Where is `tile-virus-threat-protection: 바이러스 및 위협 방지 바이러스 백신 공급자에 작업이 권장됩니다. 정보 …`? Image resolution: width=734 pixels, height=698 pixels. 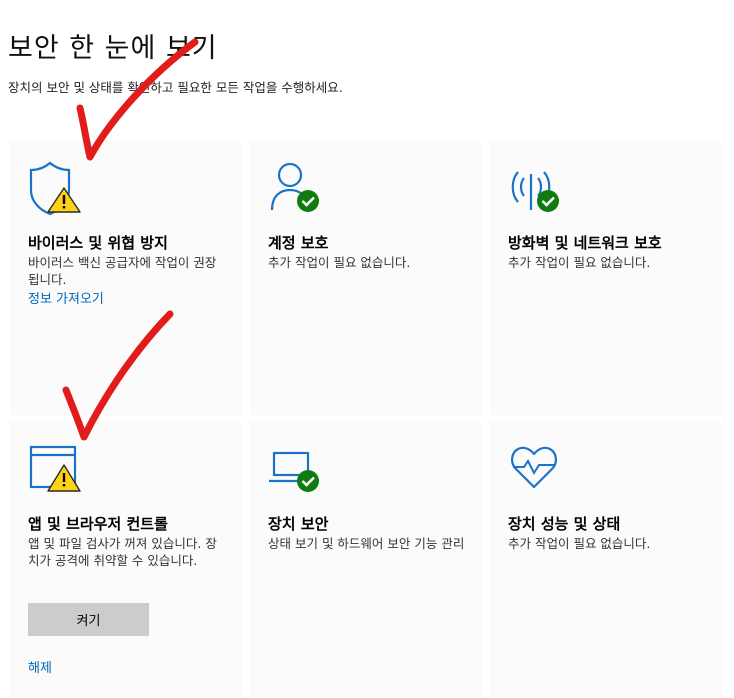
tile-virus-threat-protection: 바이러스 및 위협 방지 바이러스 백신 공급자에 작업이 권장됩니다. 정보 … is located at coordinates (126, 277).